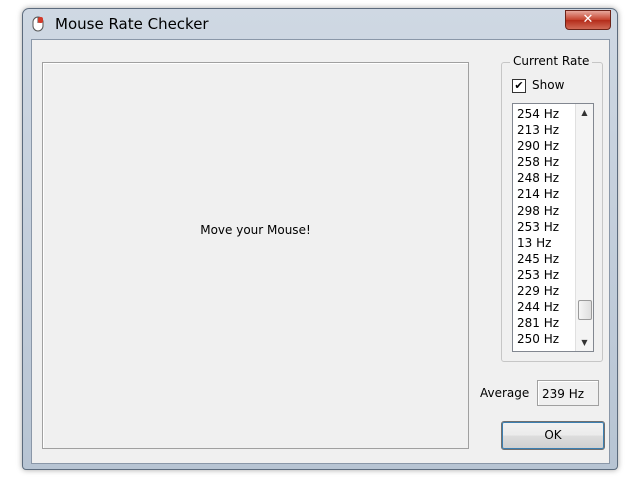 The image size is (630, 480). What do you see at coordinates (38, 24) in the screenshot?
I see `mouse-app-icon` at bounding box center [38, 24].